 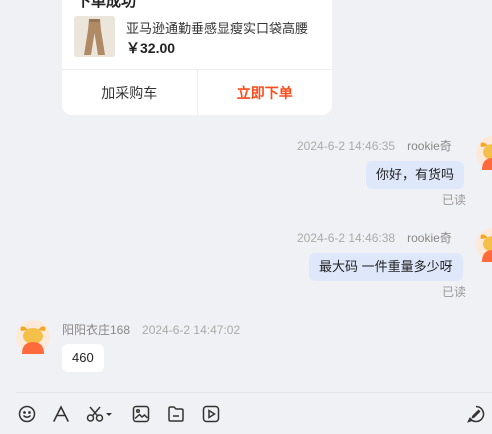 I want to click on add-to-cart-button: 加采购车, so click(x=130, y=92).